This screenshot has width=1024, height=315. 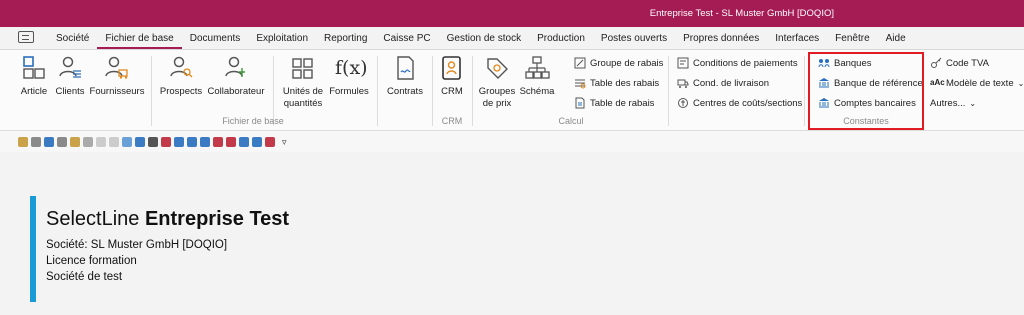 What do you see at coordinates (537, 91) in the screenshot?
I see `schema-label: Schéma` at bounding box center [537, 91].